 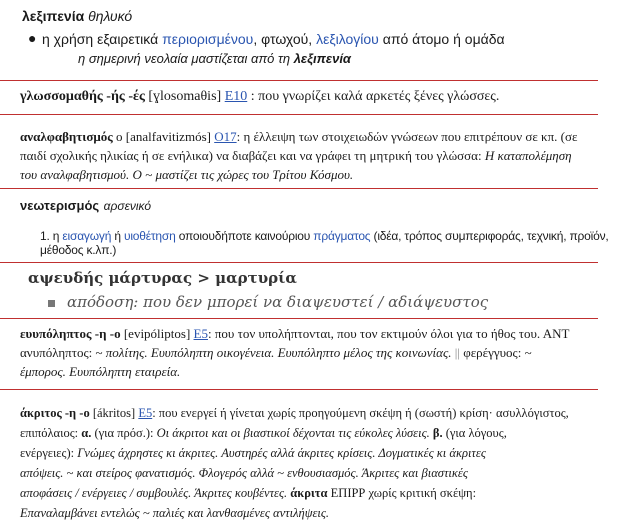 I want to click on headword: αναλφαβητισμός, so click(x=66, y=136).